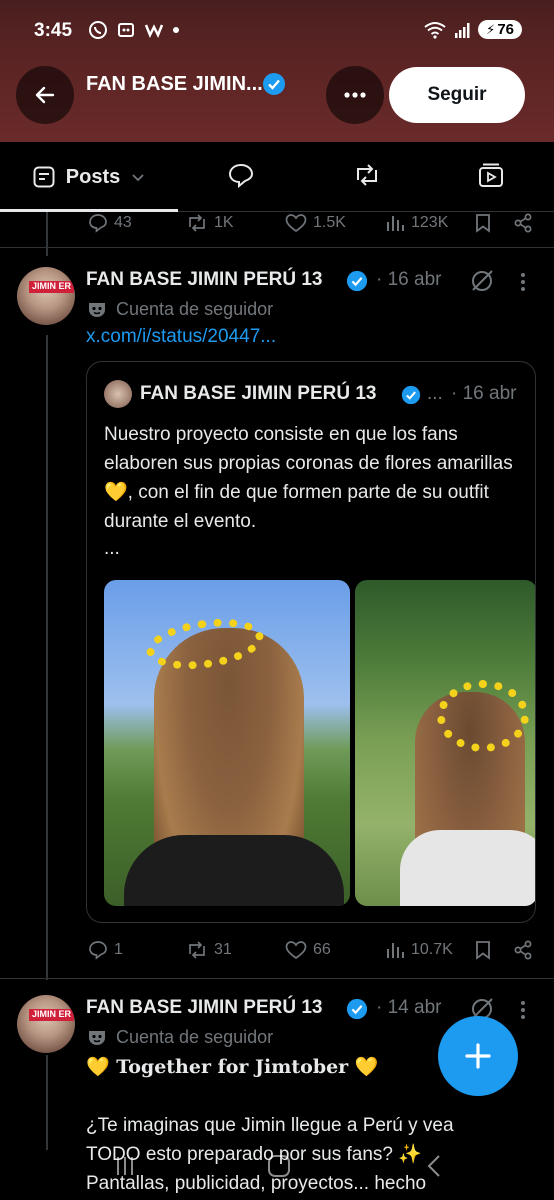 This screenshot has height=1200, width=554. I want to click on tab-active-indicator, so click(89, 210).